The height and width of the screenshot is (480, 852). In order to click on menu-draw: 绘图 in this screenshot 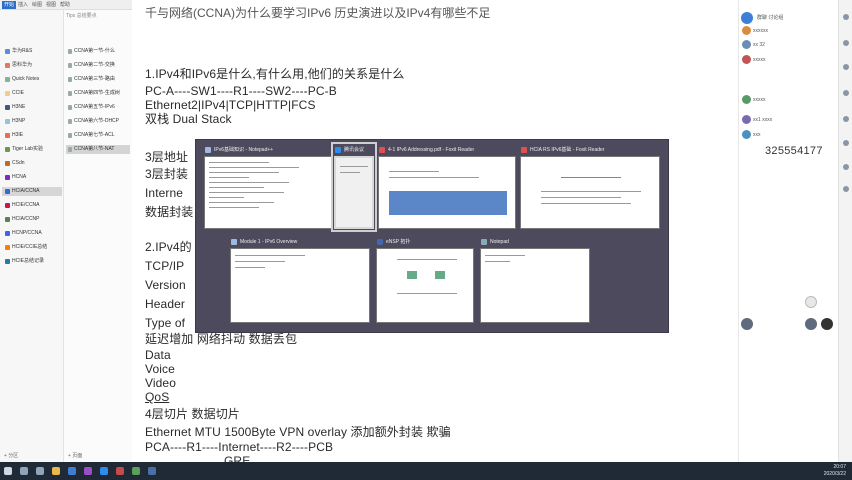, I will do `click(37, 5)`.